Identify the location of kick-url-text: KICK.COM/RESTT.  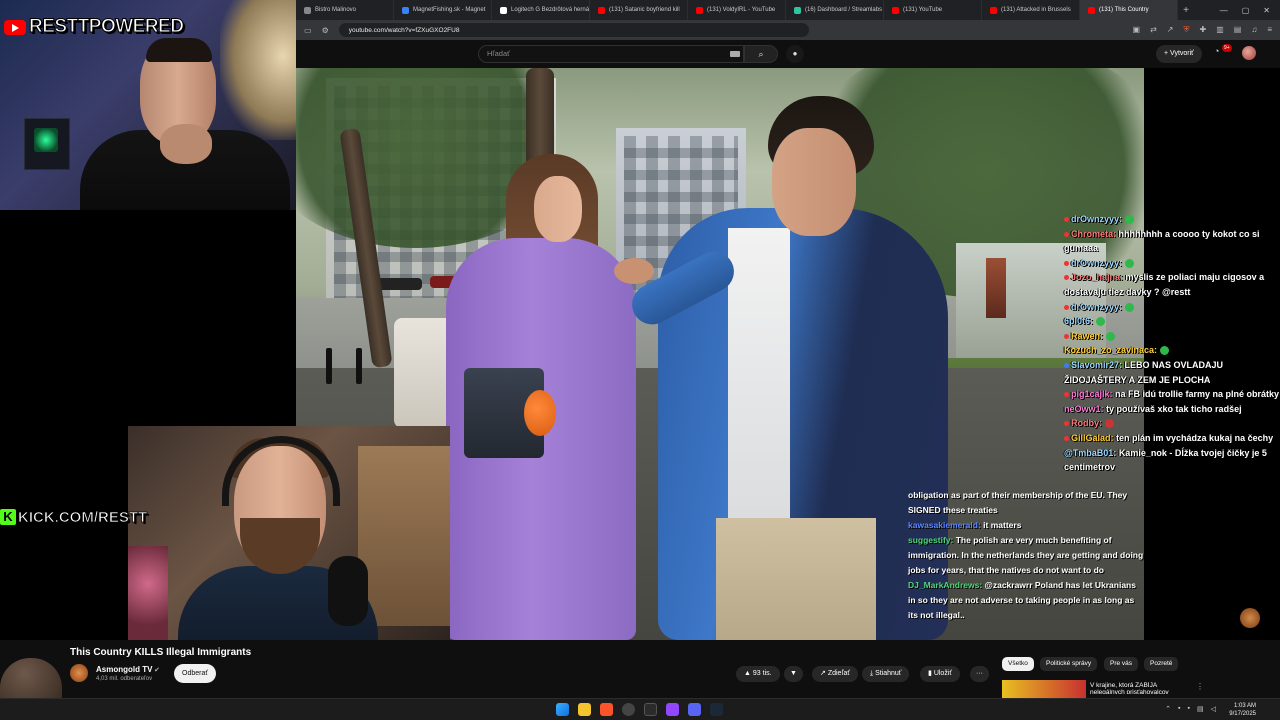
(83, 517).